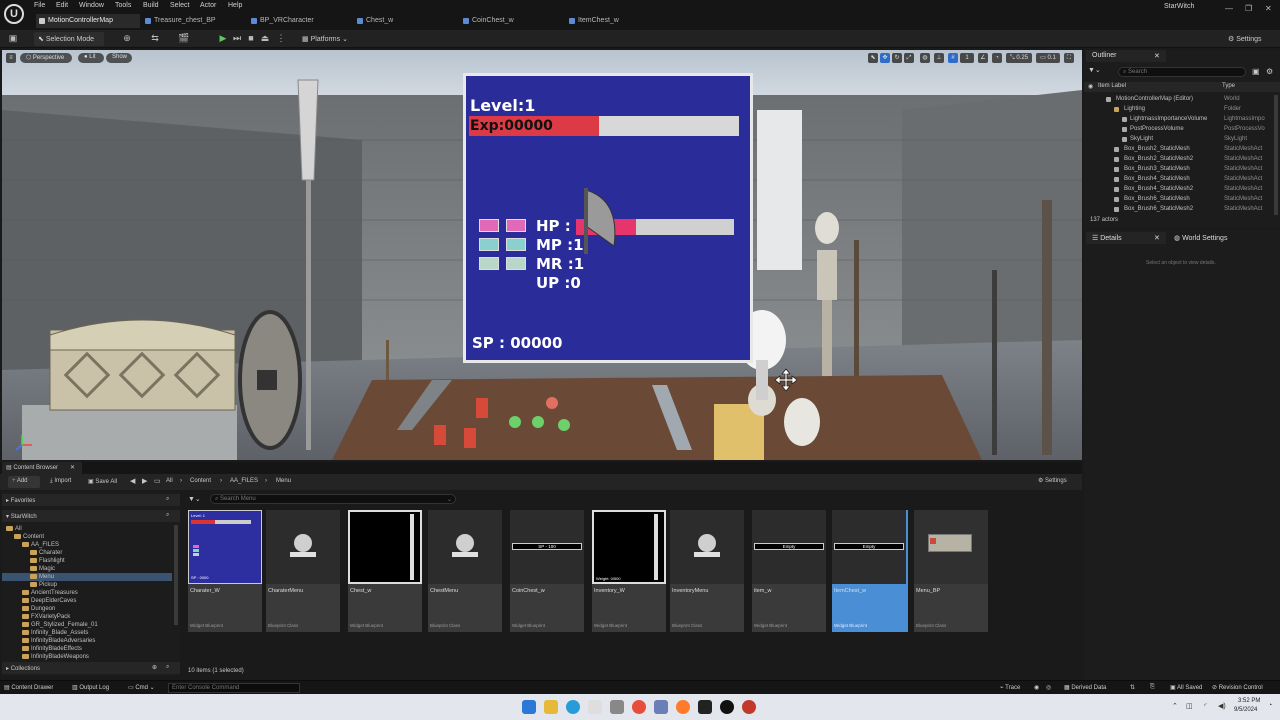 The width and height of the screenshot is (1280, 720). I want to click on tree-item-all: All, so click(87, 529).